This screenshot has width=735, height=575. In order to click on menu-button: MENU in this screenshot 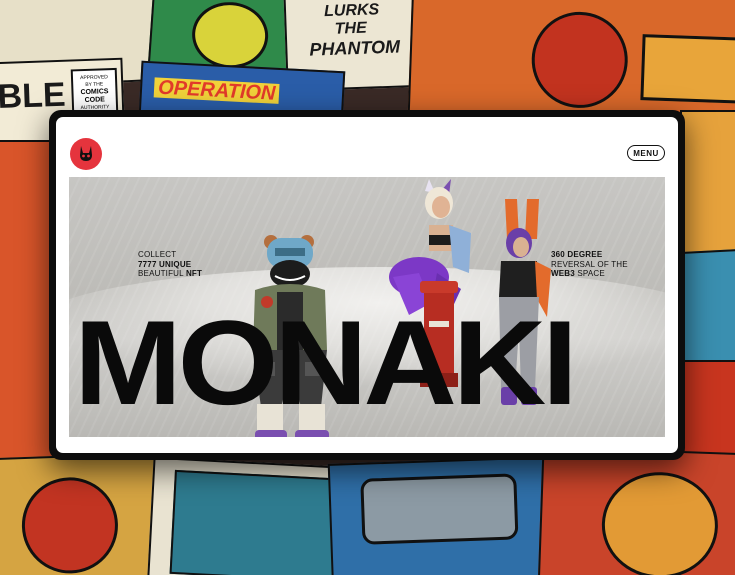, I will do `click(646, 153)`.